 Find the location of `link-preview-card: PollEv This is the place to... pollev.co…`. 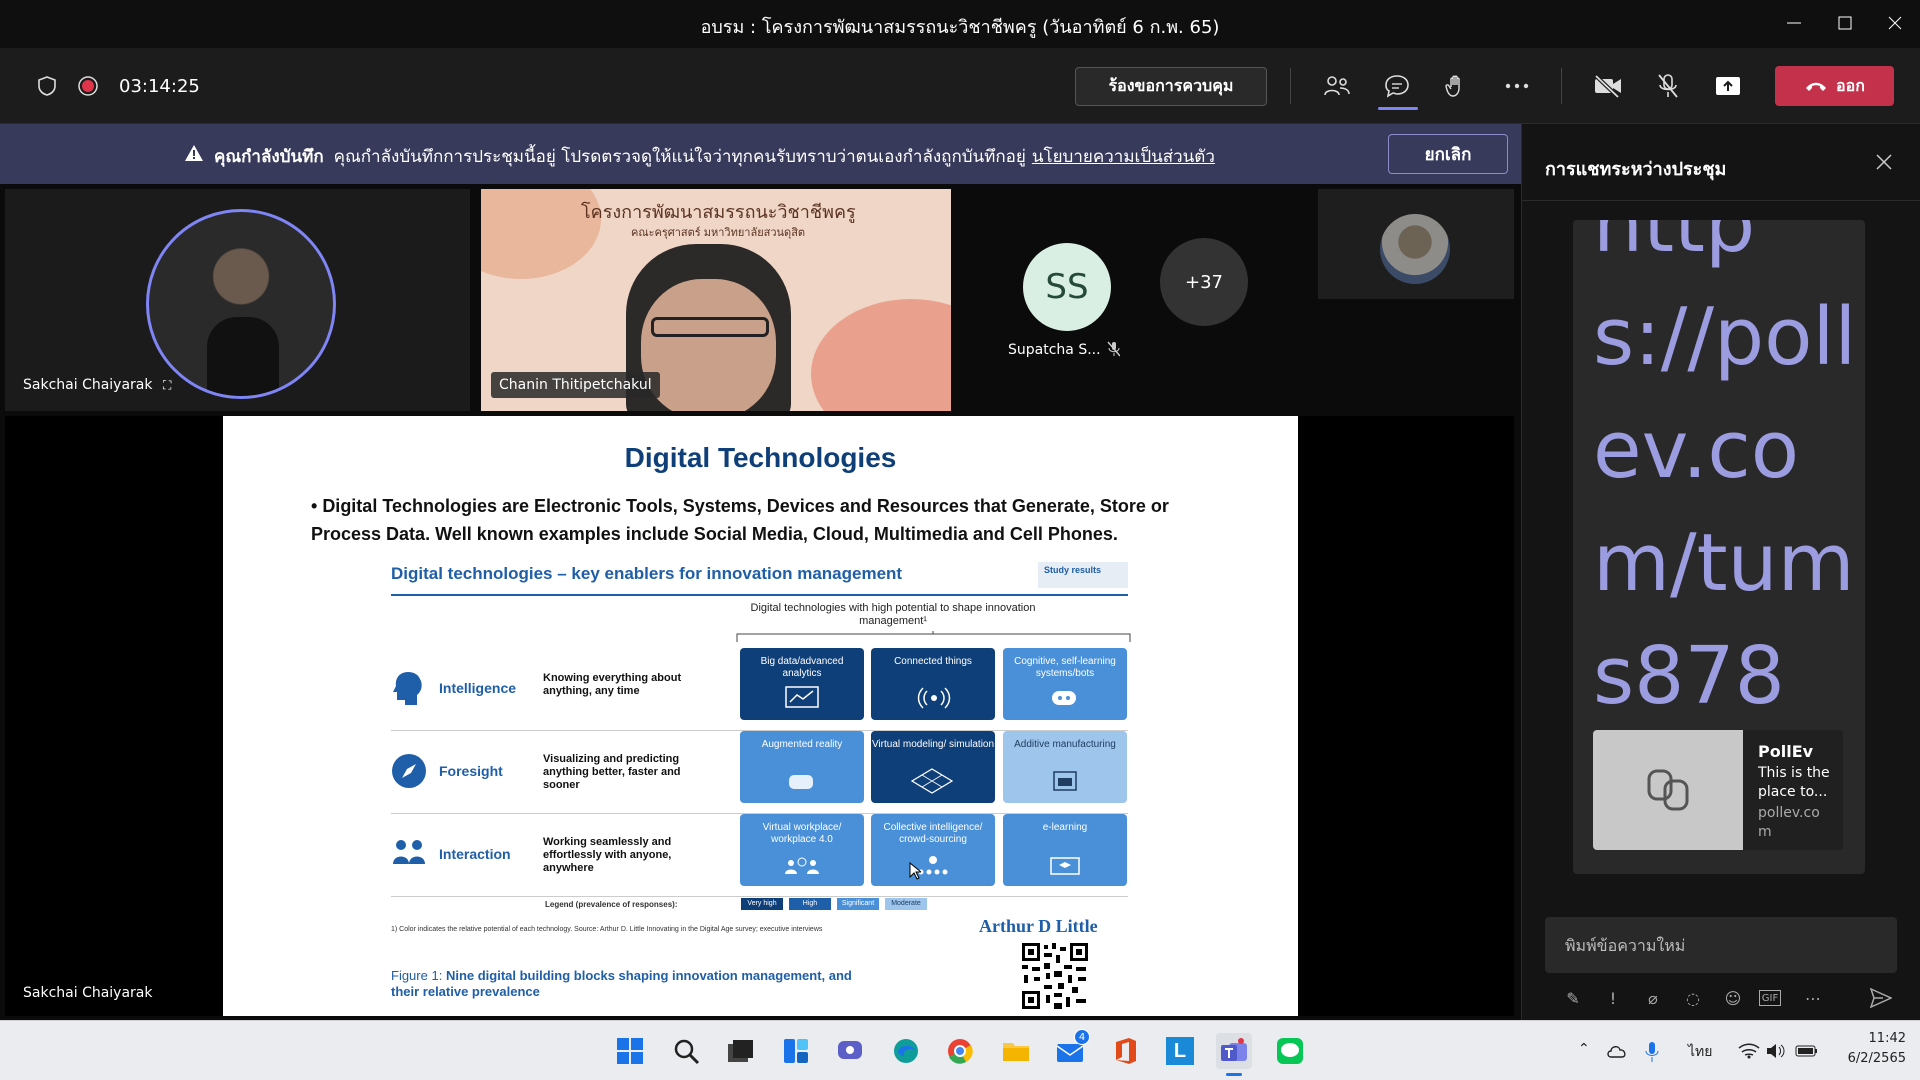

link-preview-card: PollEv This is the place to... pollev.co… is located at coordinates (1718, 790).